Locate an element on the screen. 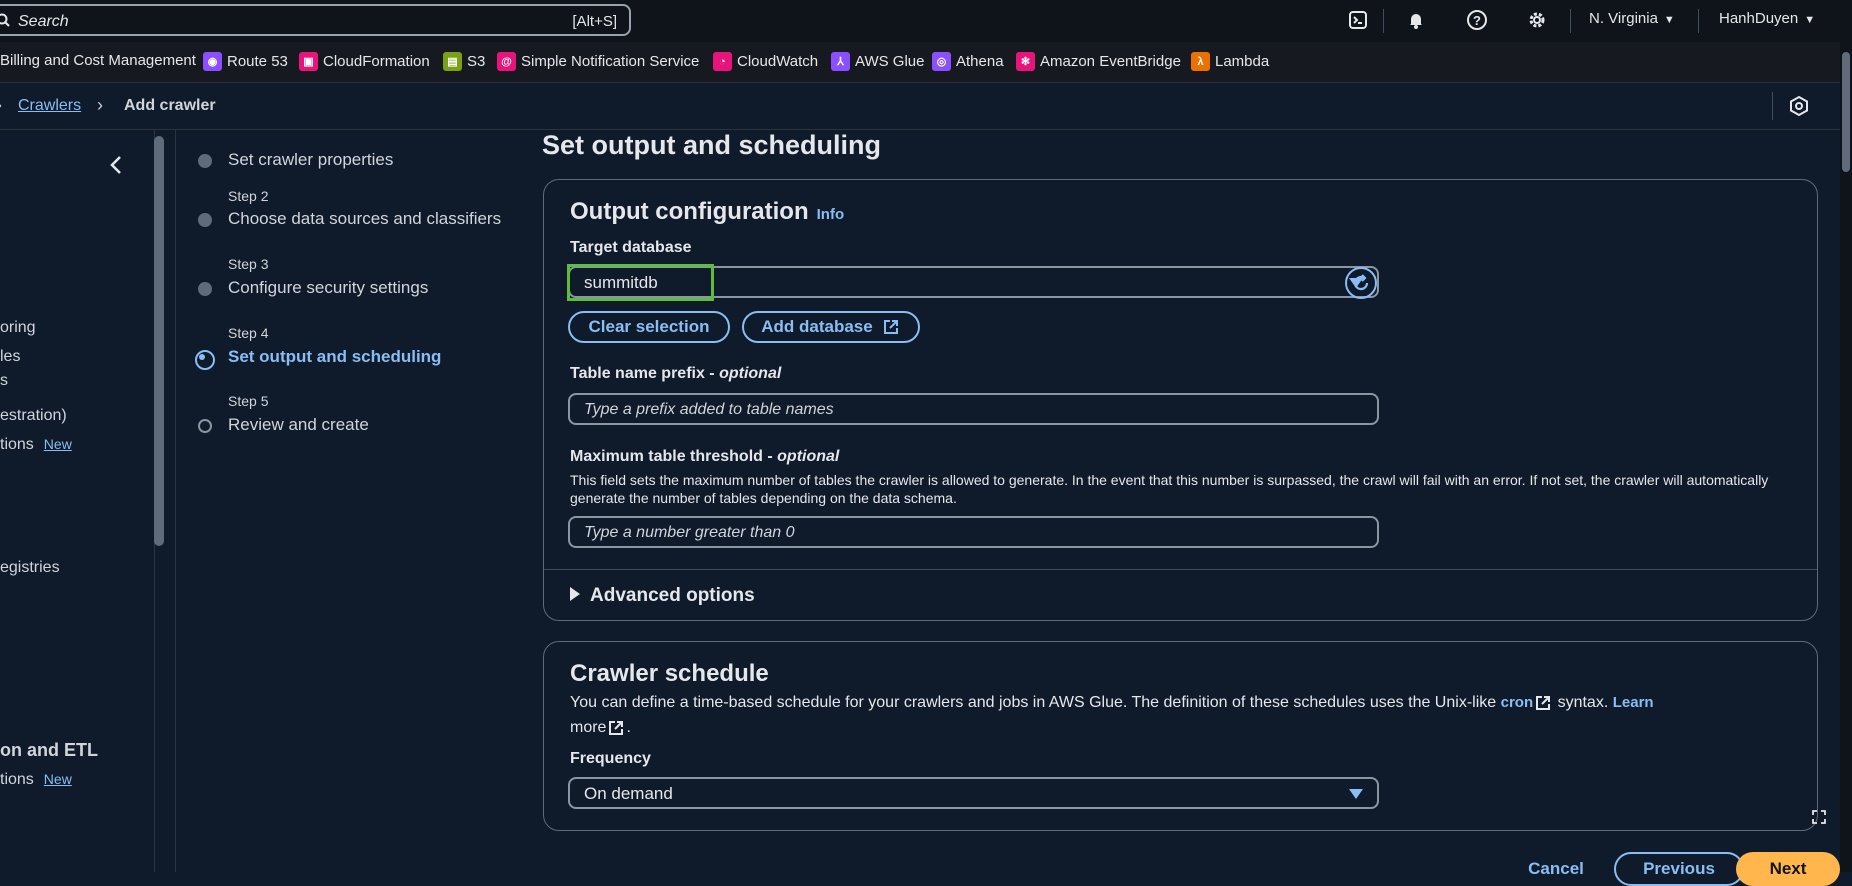 Image resolution: width=1852 pixels, height=886 pixels. description-text: syntax. is located at coordinates (1583, 702).